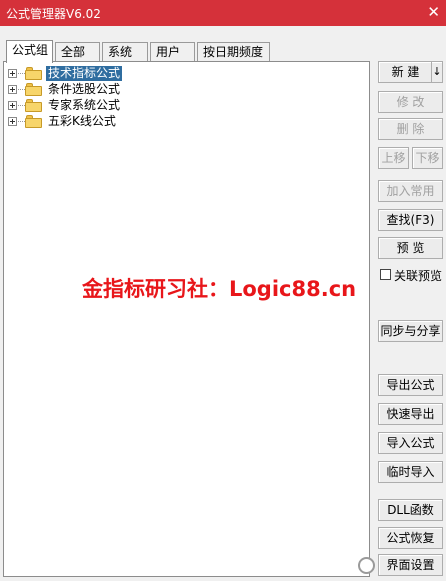 The image size is (446, 581). I want to click on tab-user: 用户, so click(172, 52).